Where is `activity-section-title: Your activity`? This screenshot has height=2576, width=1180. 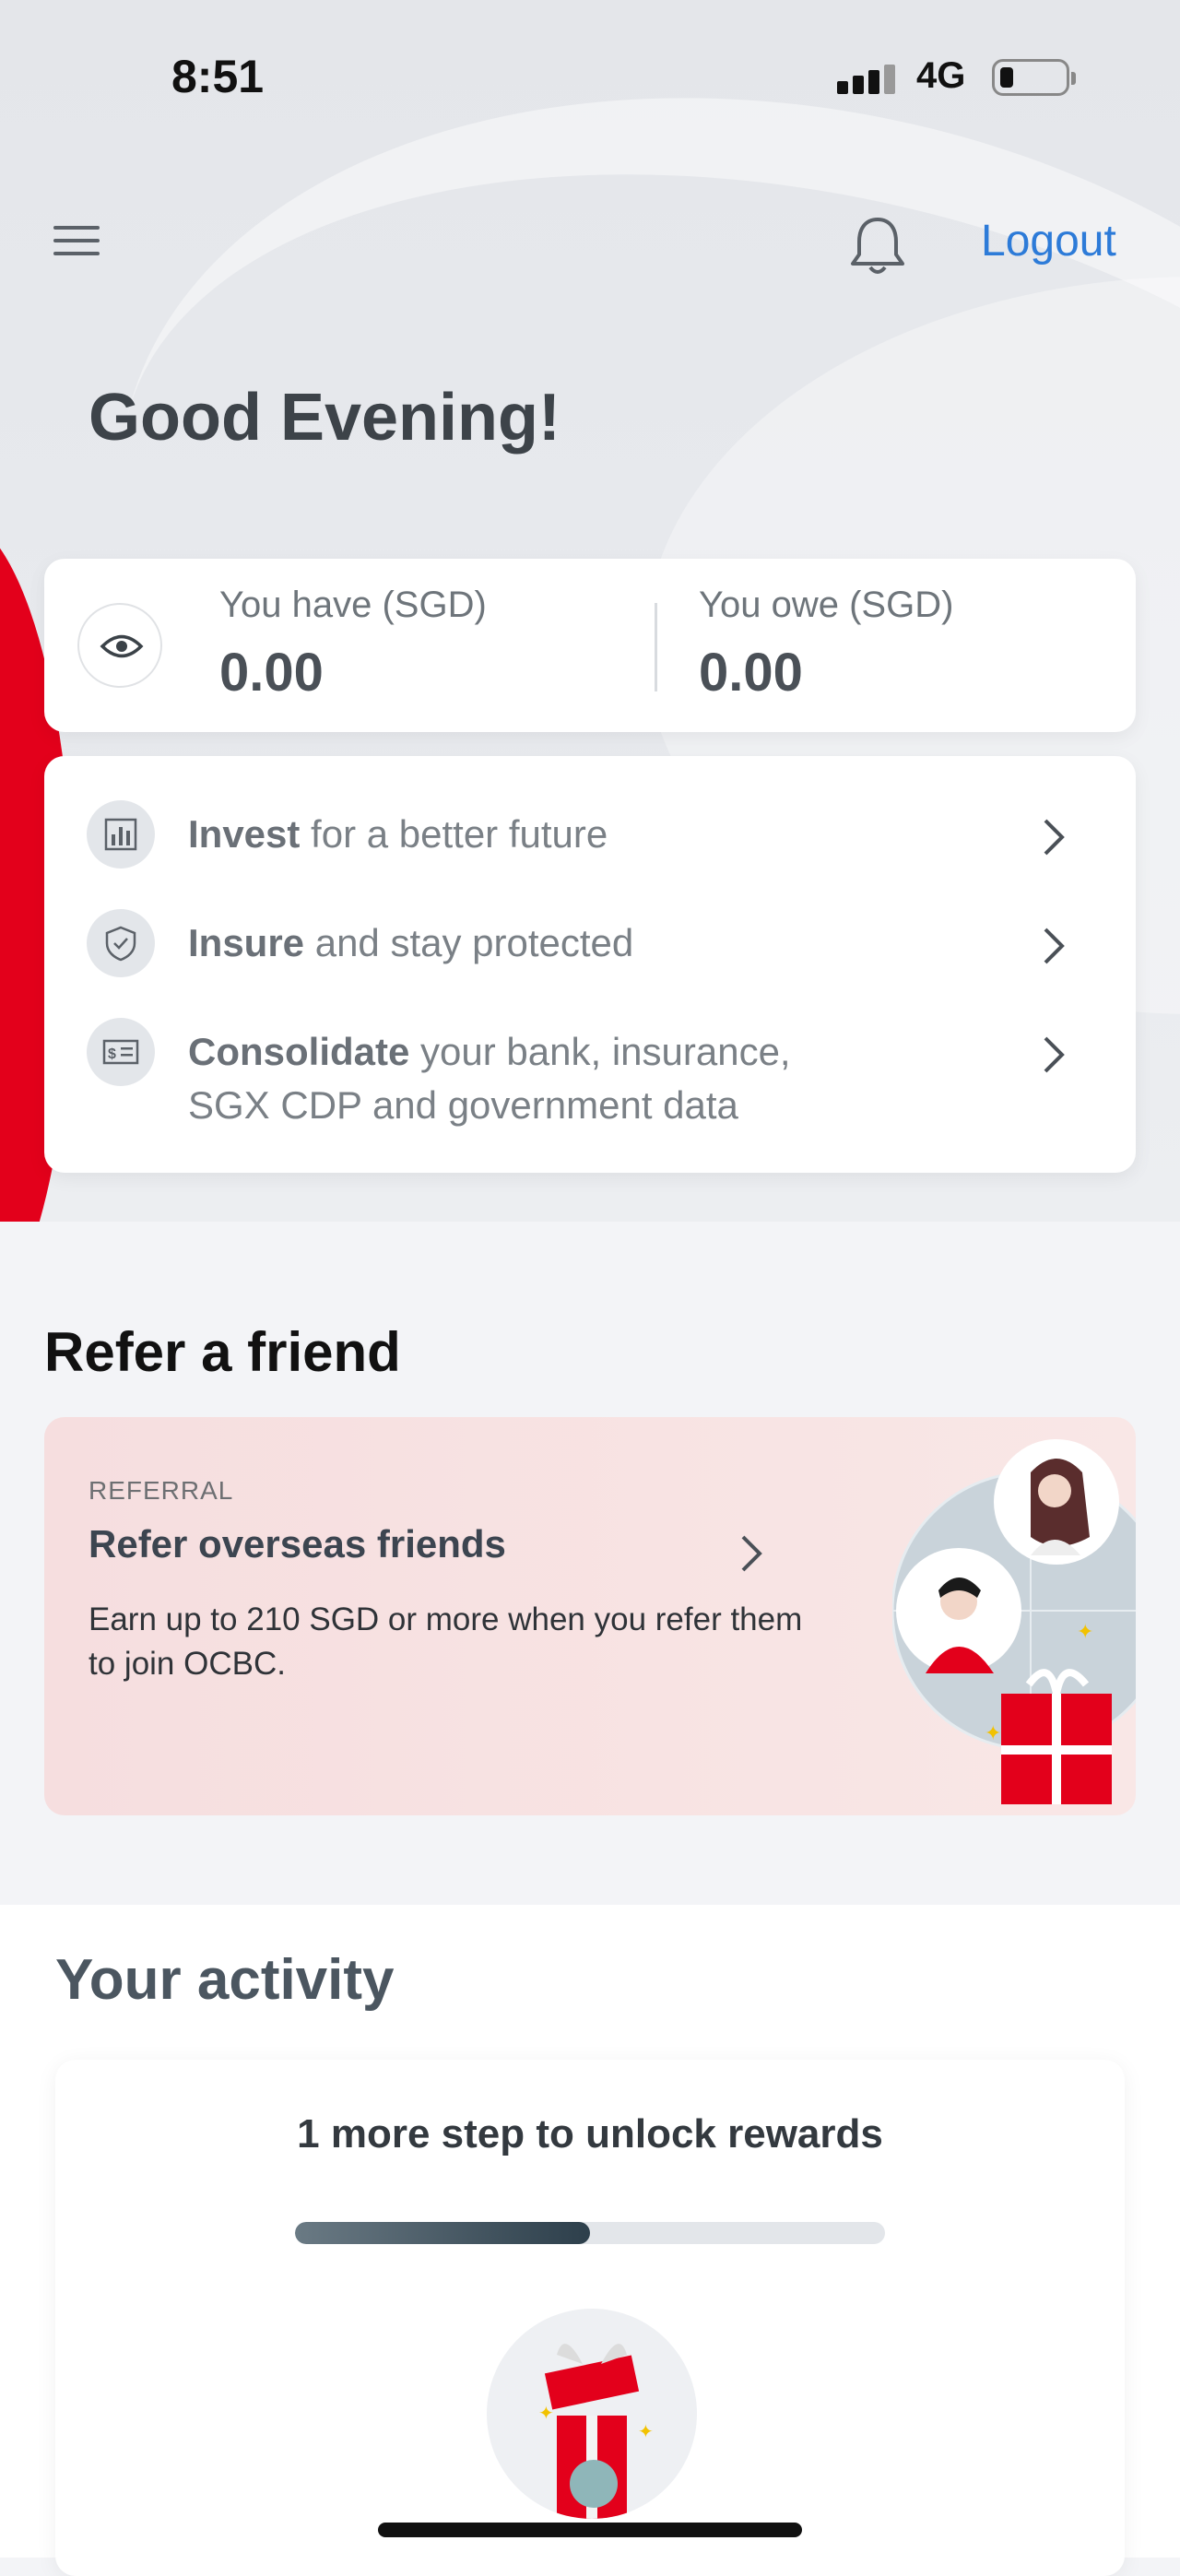
activity-section-title: Your activity is located at coordinates (225, 1980).